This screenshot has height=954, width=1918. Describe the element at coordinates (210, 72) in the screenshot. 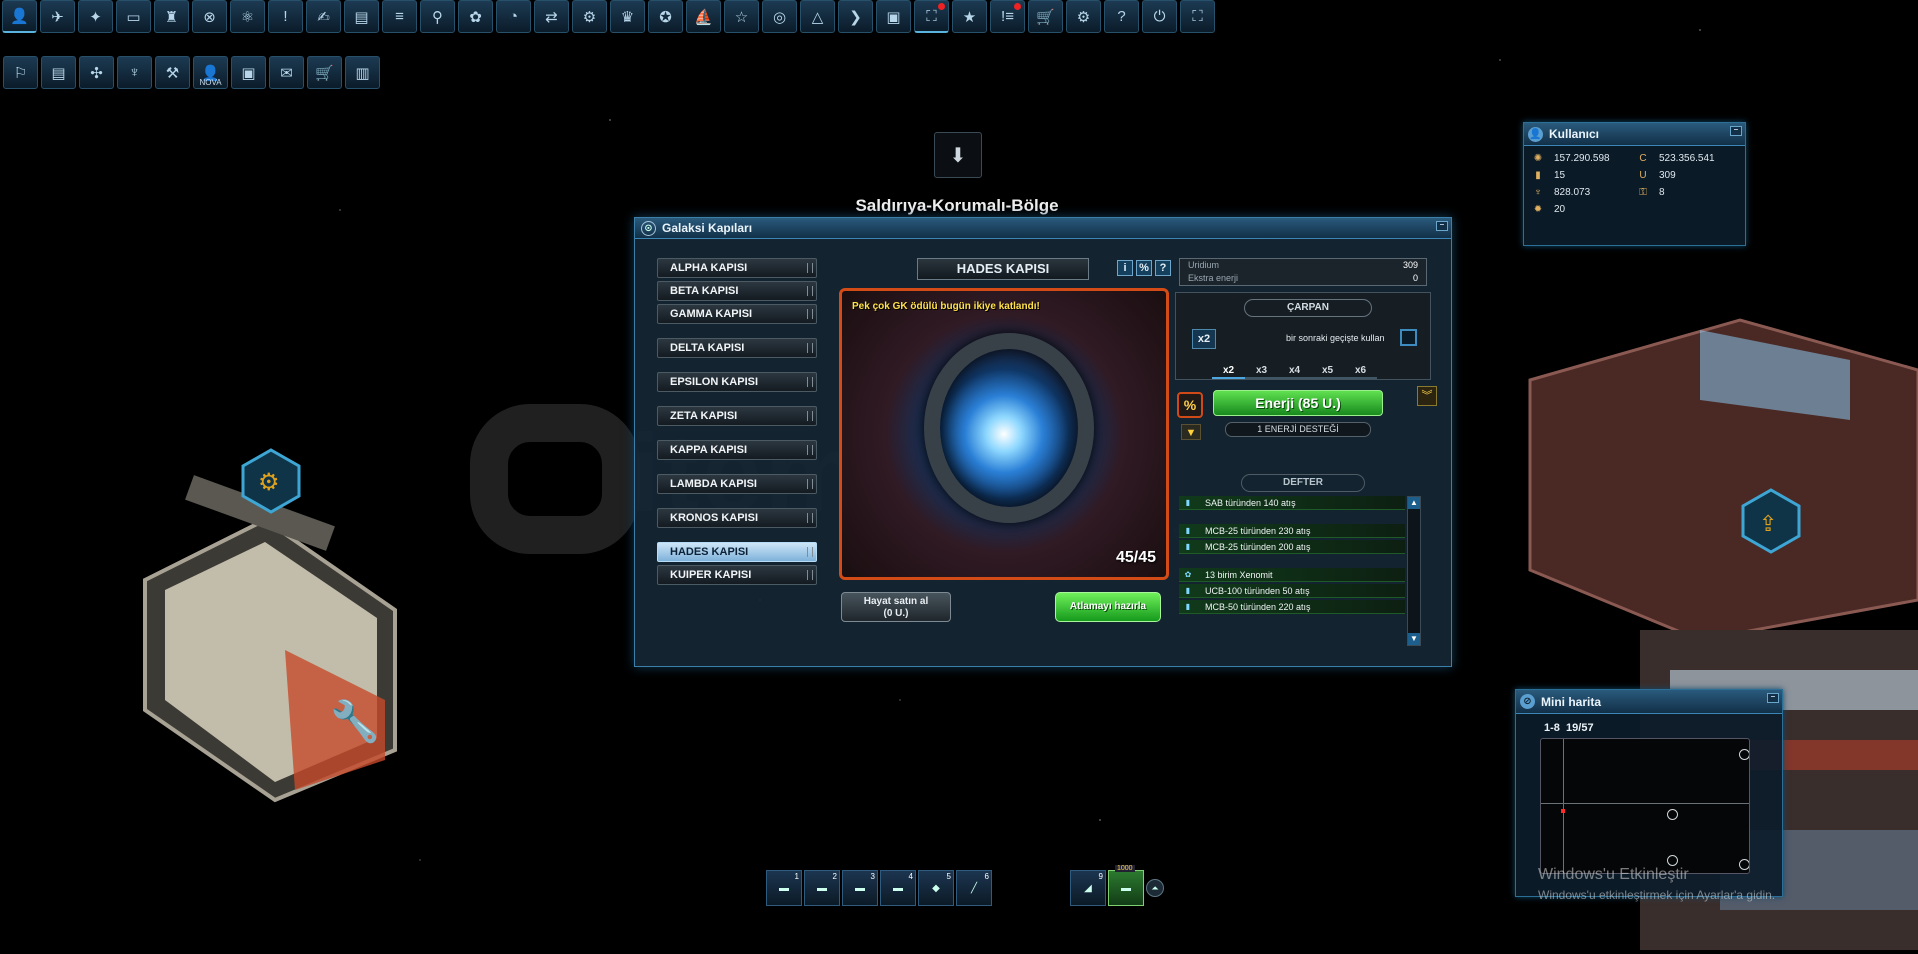

I see `nova-button: 👤 NOVA` at that location.